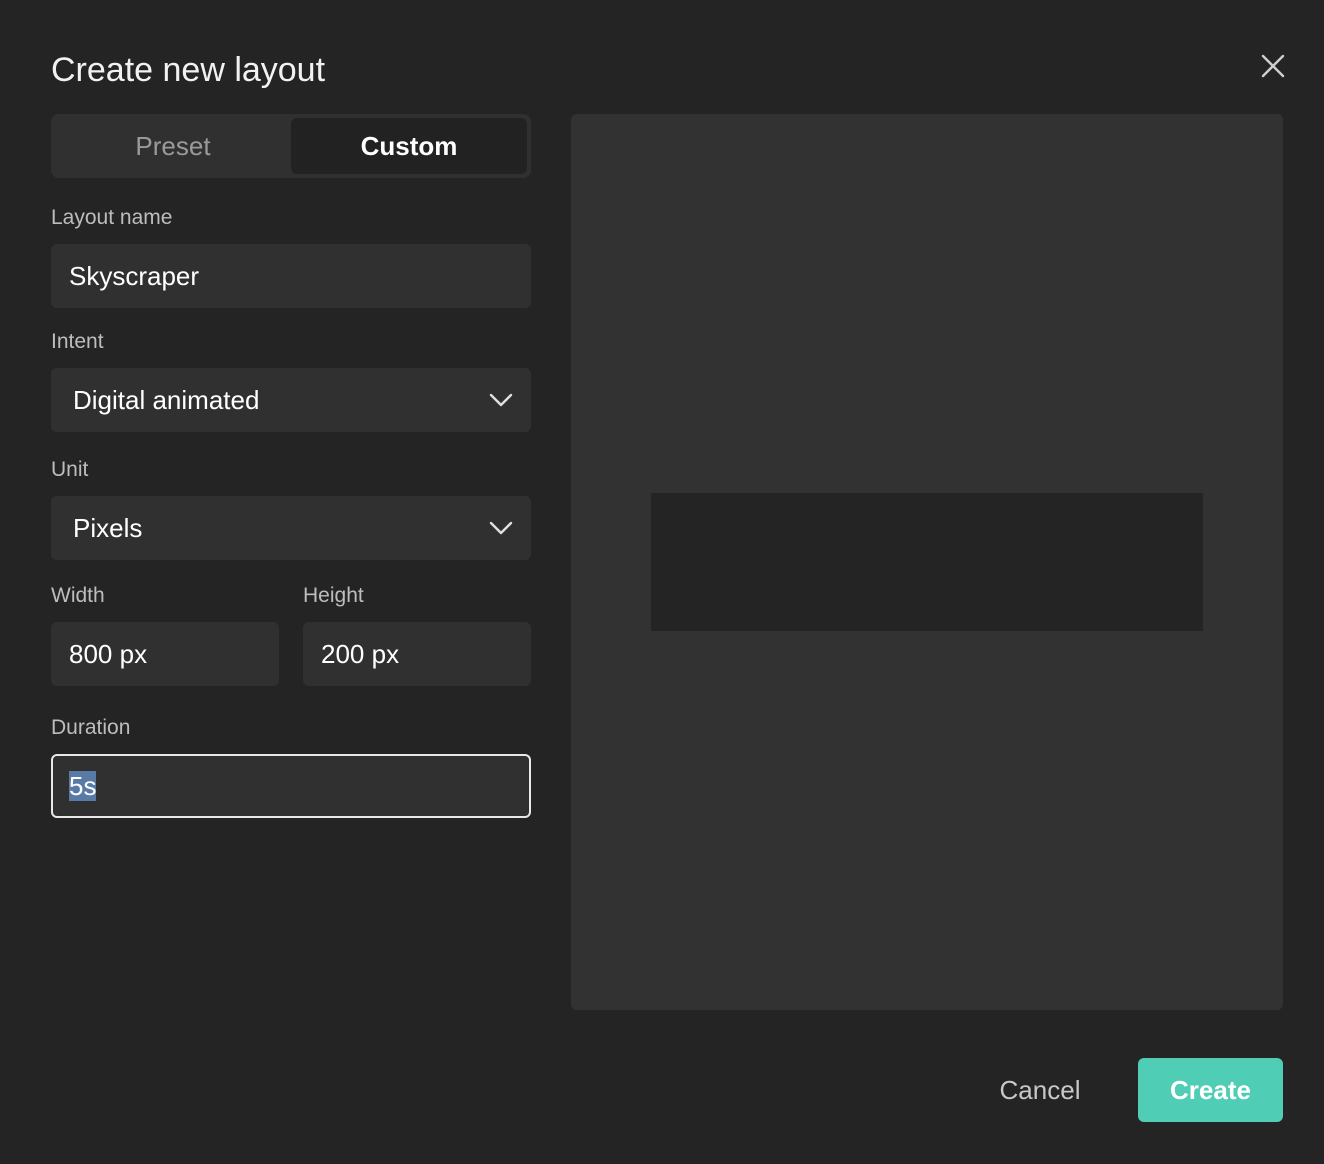  I want to click on intent-value: Digital animated, so click(166, 399).